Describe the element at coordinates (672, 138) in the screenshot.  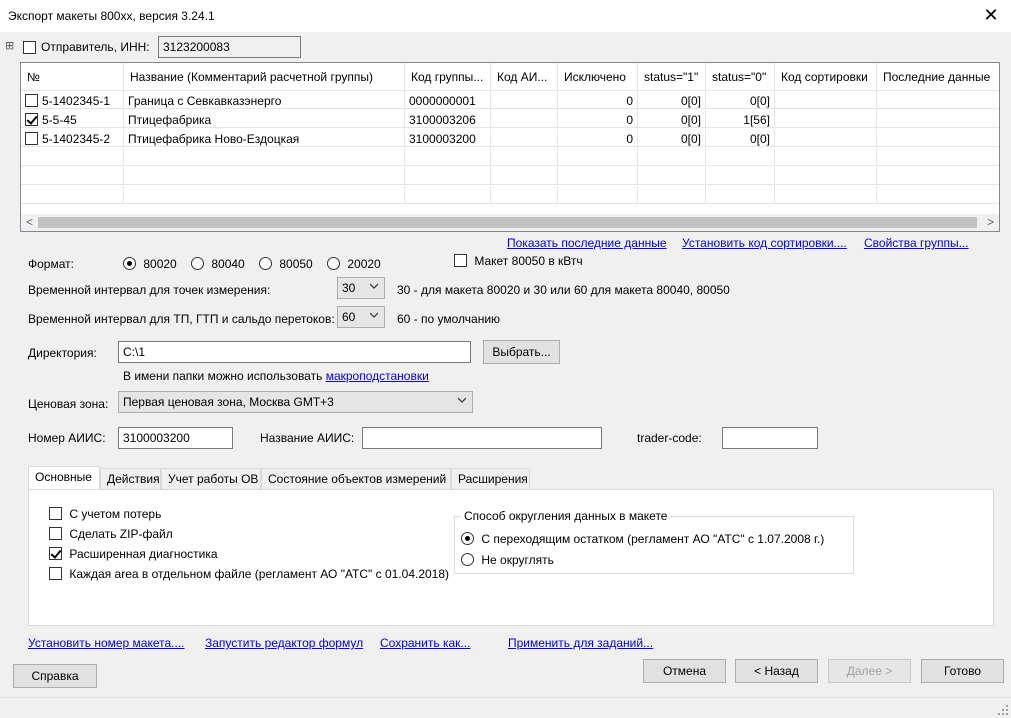
I see `table-cell-s1: 0[0]` at that location.